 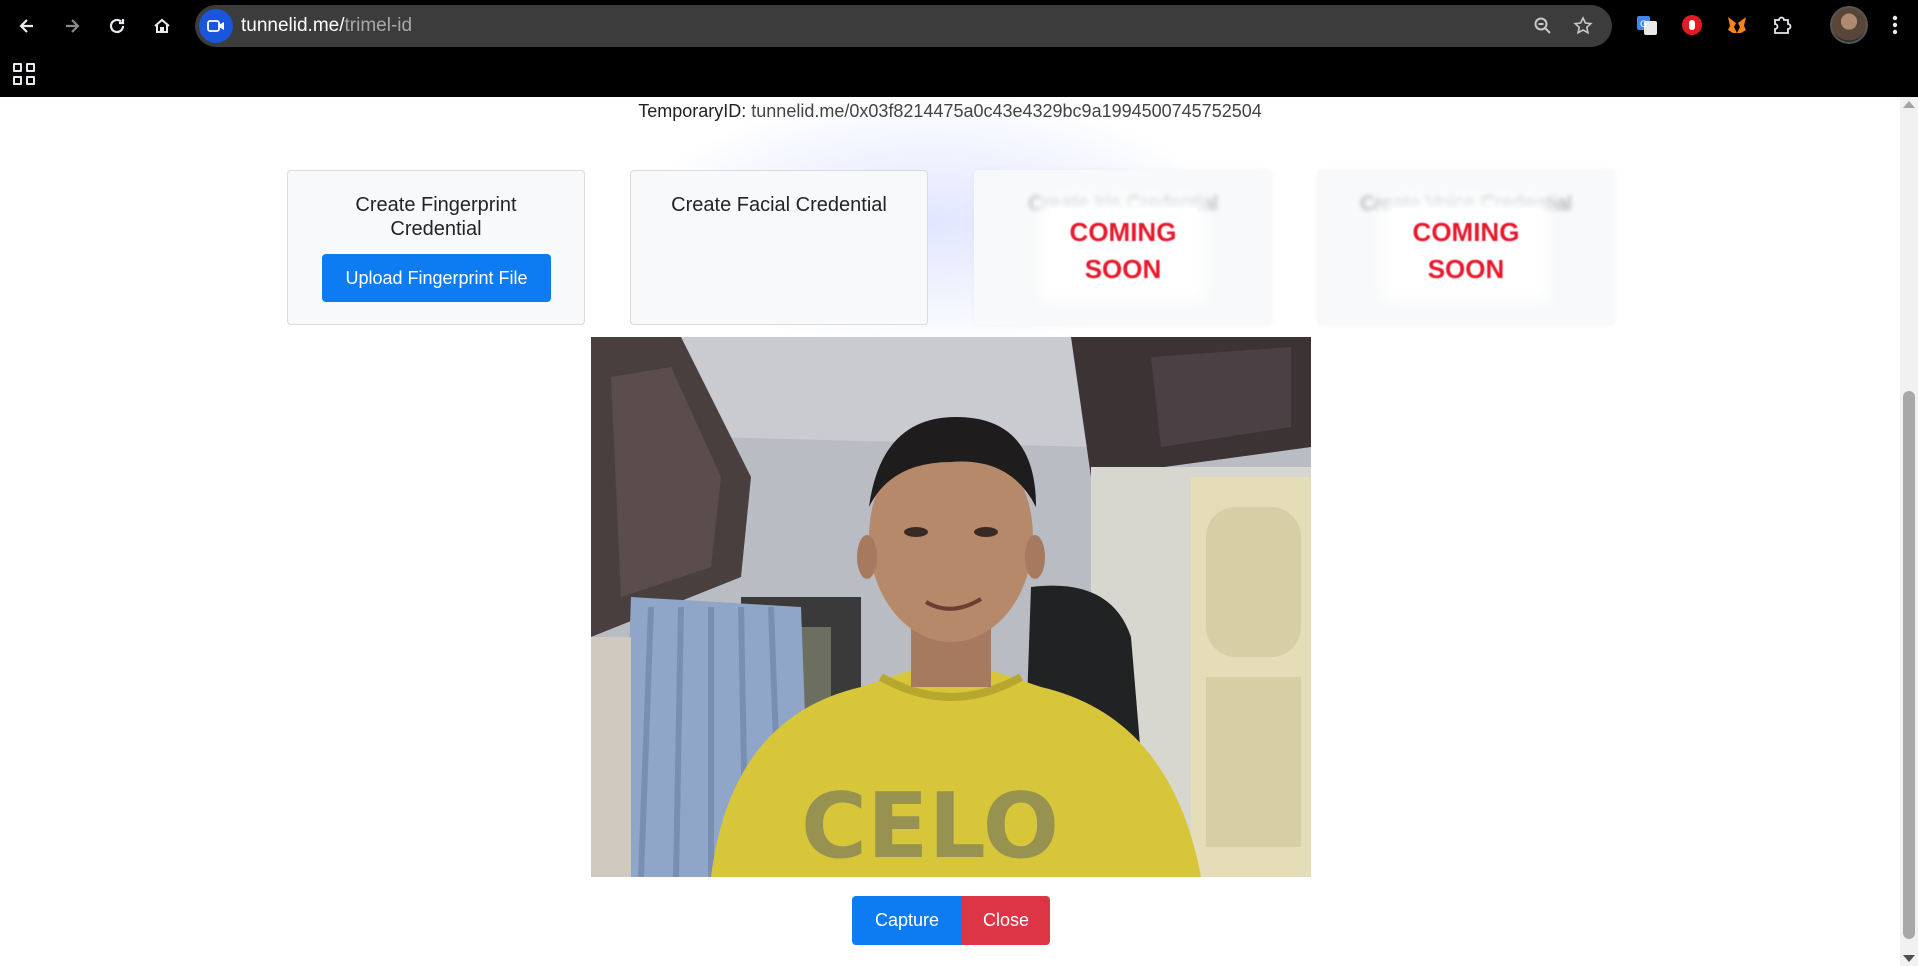 I want to click on close-button: Close, so click(x=1006, y=920).